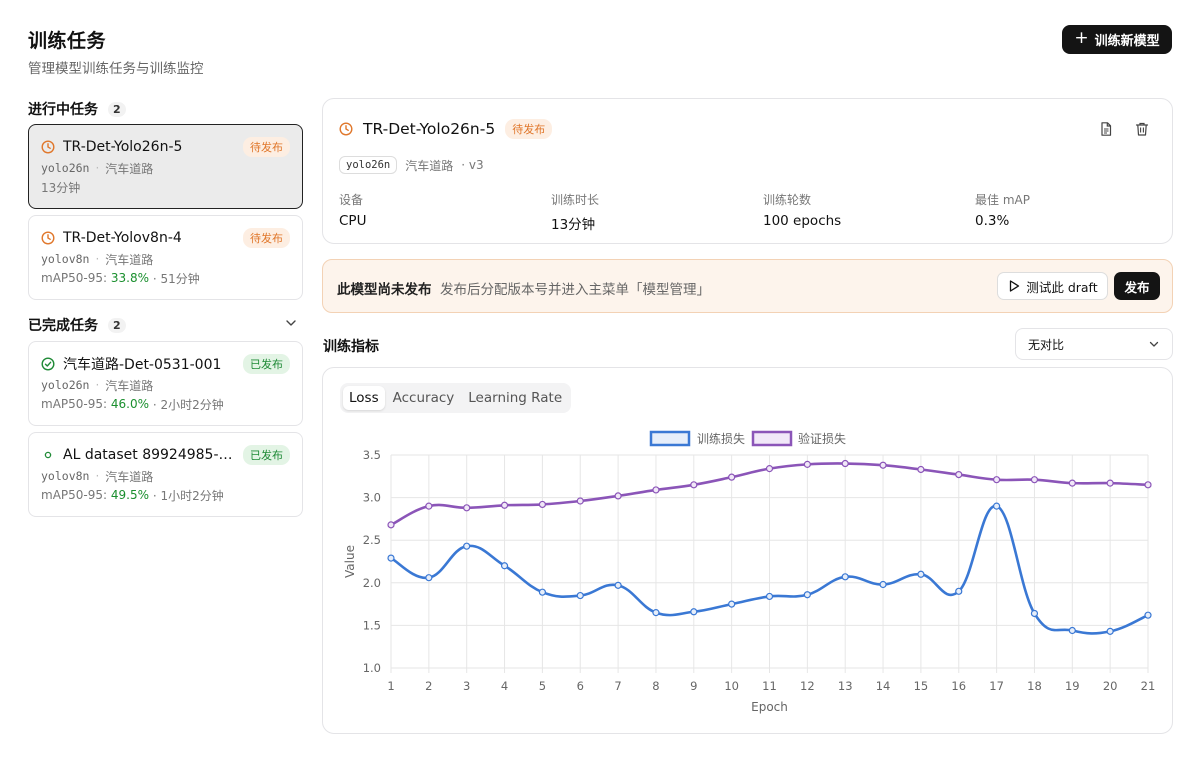  What do you see at coordinates (542, 686) in the screenshot?
I see `x-tick-label: 5` at bounding box center [542, 686].